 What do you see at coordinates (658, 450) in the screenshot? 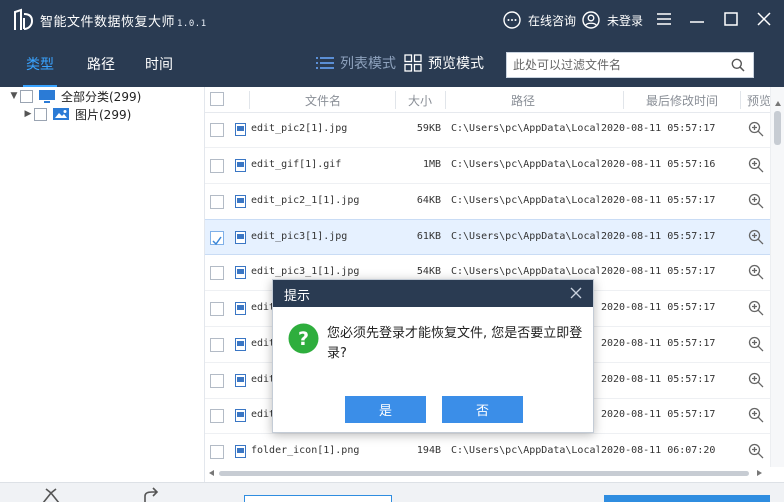
I see `file-modified: 2020-08-11 06:07:20` at bounding box center [658, 450].